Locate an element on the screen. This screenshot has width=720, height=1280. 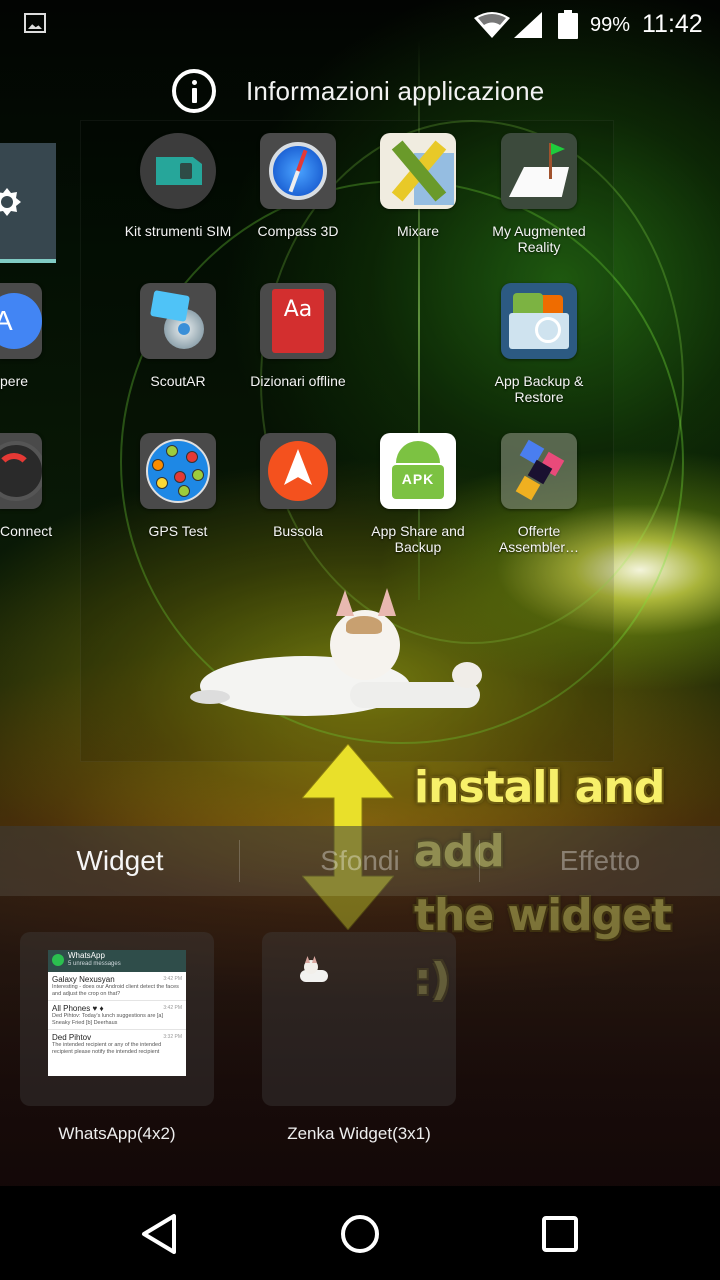
gear-icon is located at coordinates (10, 202).